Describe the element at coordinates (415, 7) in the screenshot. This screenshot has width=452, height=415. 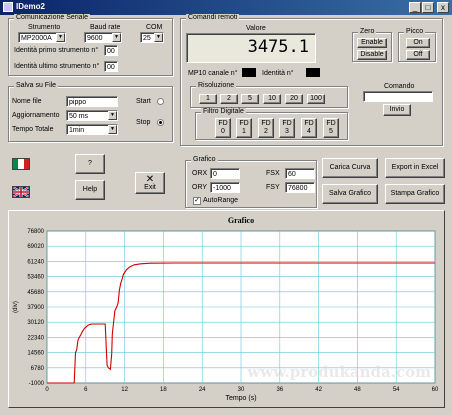
I see `minimize-button: _` at that location.